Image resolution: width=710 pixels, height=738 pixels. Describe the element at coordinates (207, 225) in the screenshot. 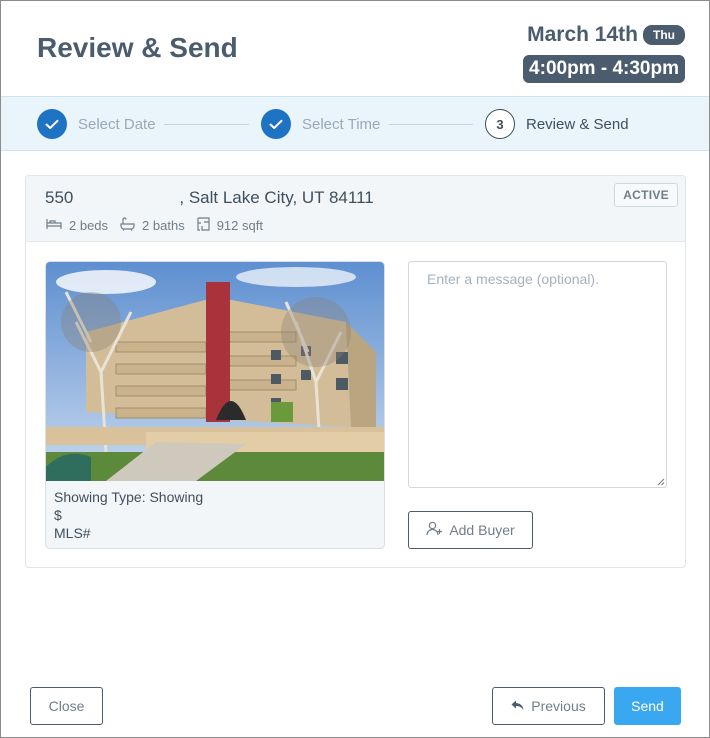

I see `floorplan-icon` at that location.